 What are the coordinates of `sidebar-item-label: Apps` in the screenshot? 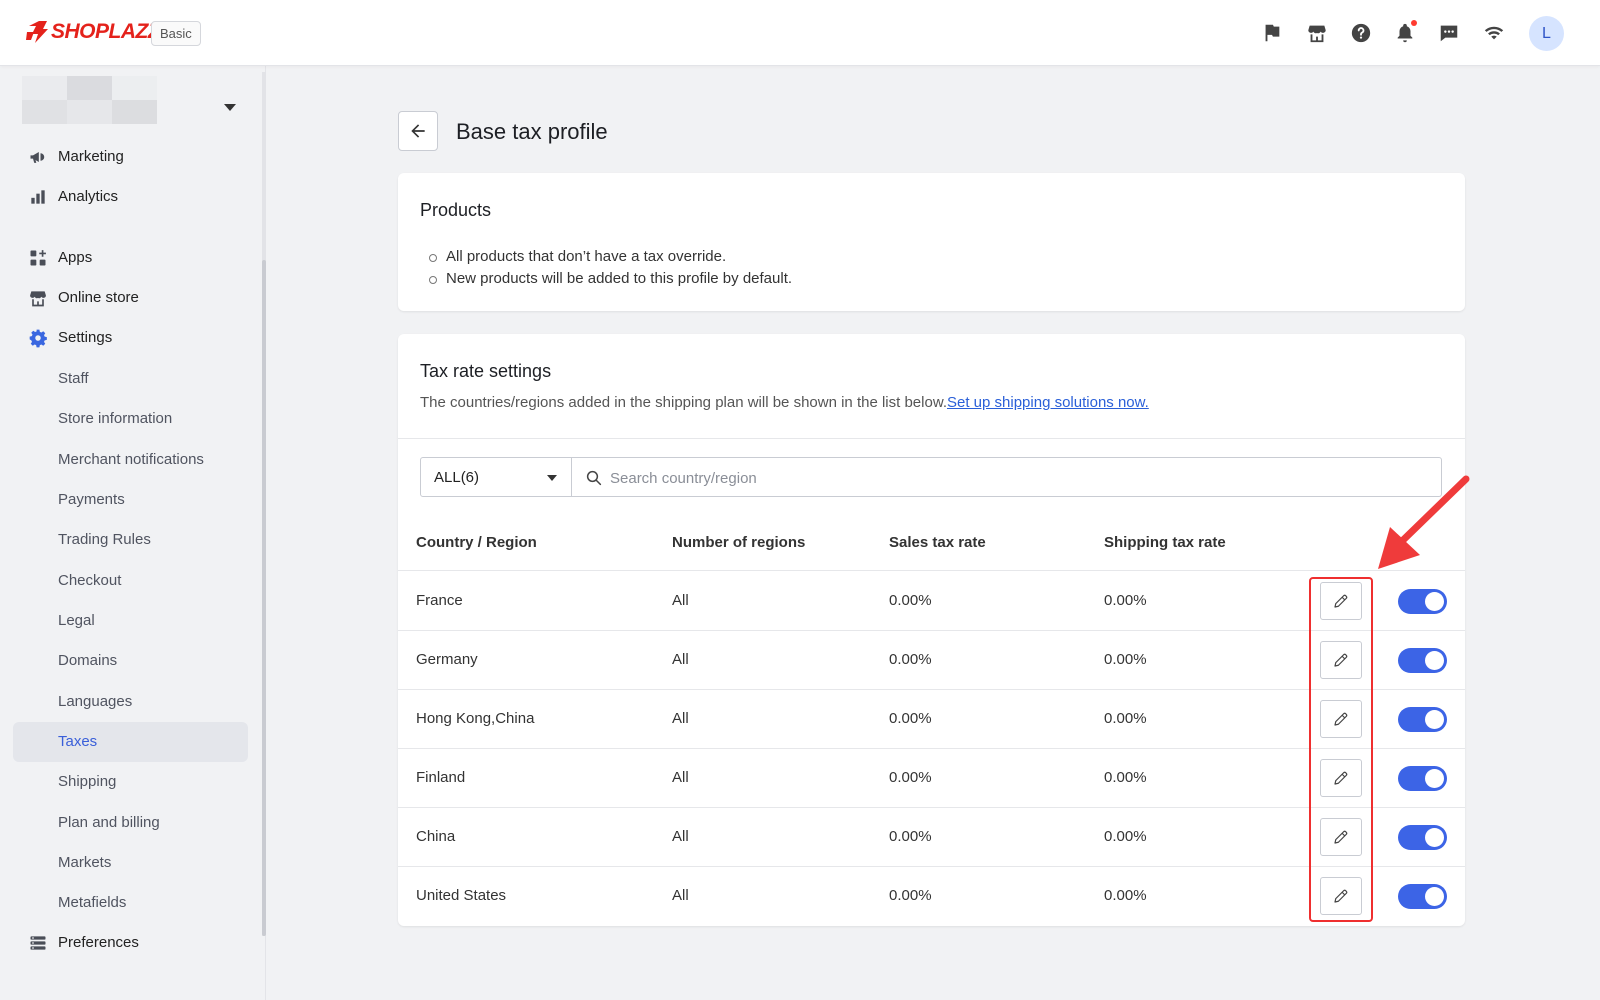 It's located at (75, 257).